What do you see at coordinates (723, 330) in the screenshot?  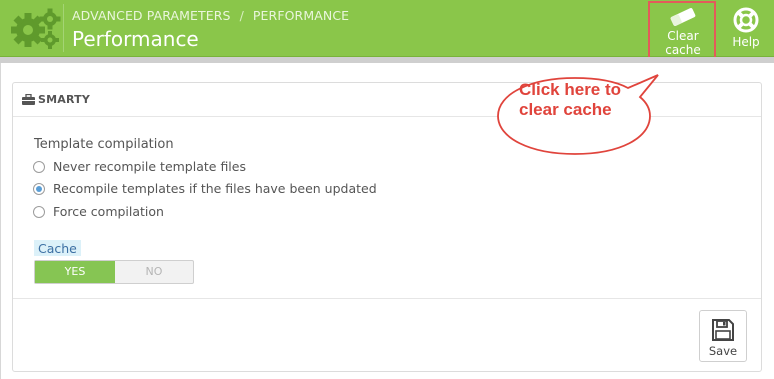 I see `save-icon` at bounding box center [723, 330].